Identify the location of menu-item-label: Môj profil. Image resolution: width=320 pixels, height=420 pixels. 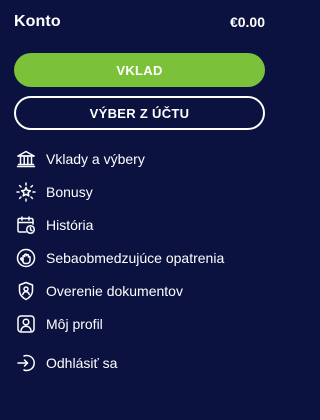
(74, 323).